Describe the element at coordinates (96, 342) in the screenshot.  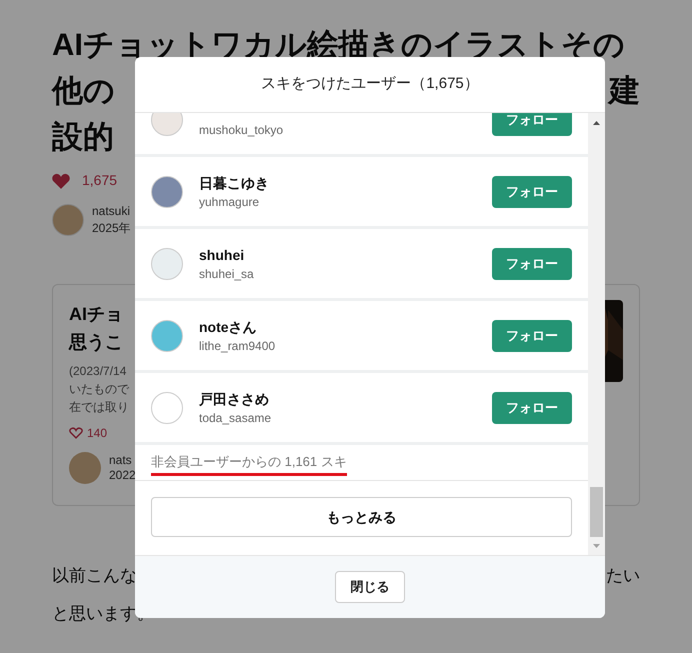
I see `embed-title: 思うこ` at that location.